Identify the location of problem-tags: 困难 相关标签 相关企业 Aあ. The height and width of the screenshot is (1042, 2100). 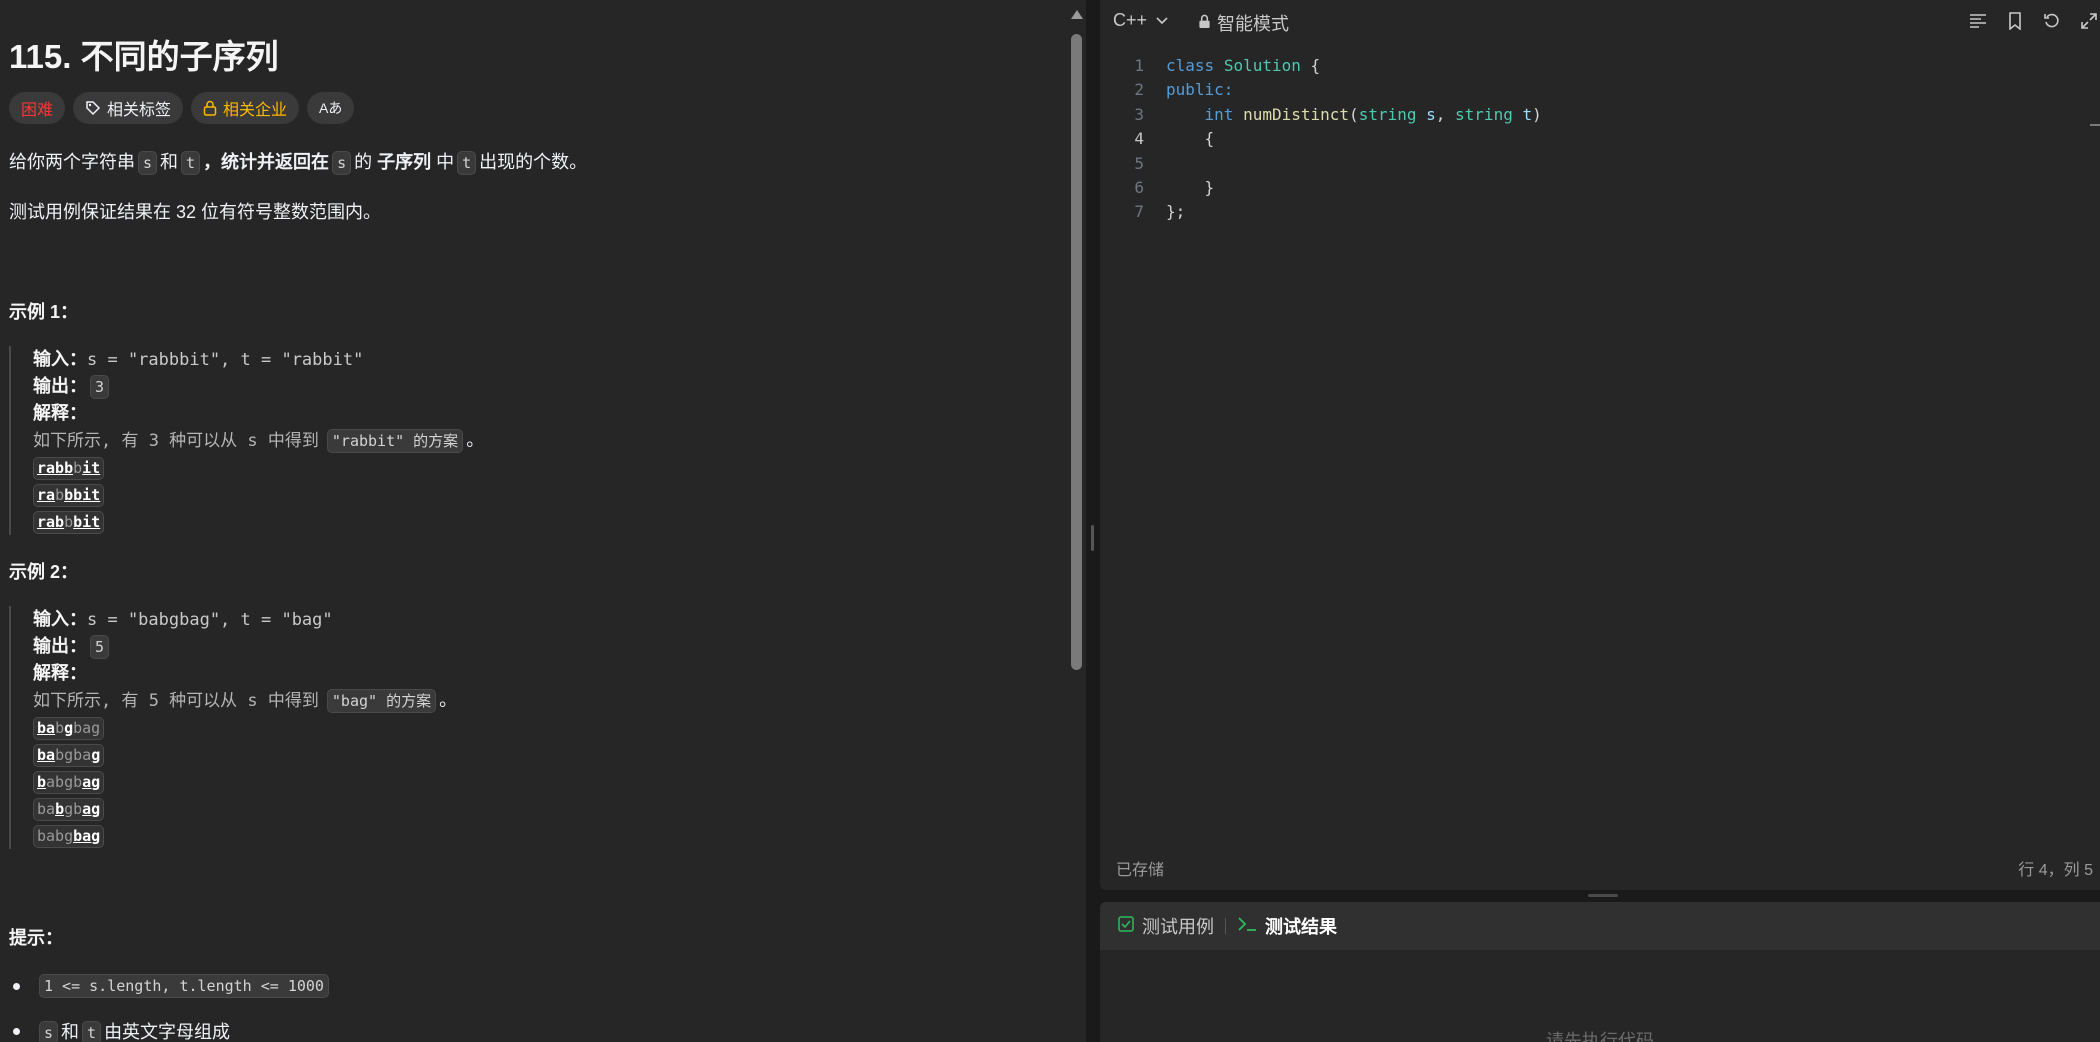
(182, 108).